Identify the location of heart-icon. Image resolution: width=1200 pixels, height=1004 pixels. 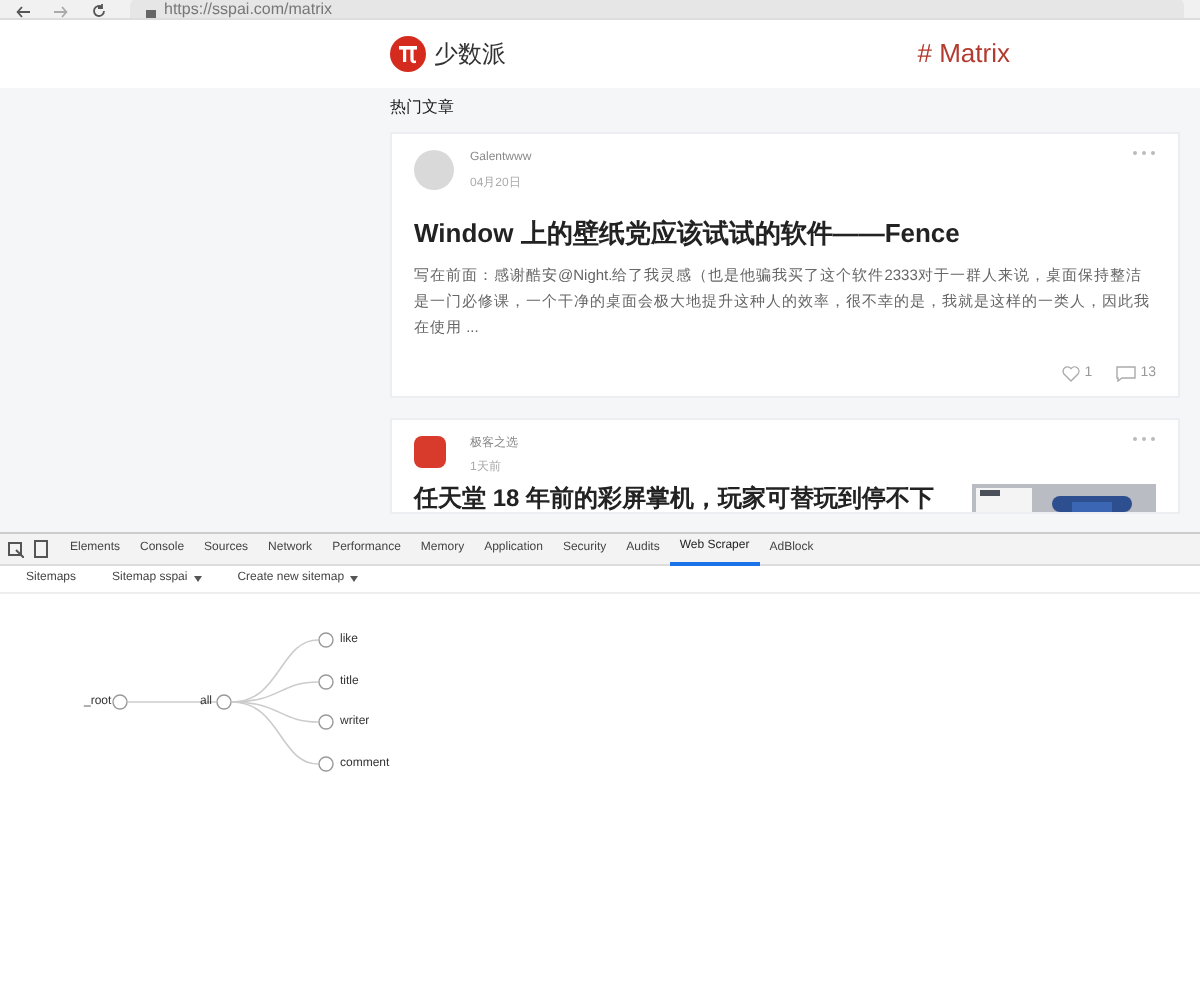
(1071, 373).